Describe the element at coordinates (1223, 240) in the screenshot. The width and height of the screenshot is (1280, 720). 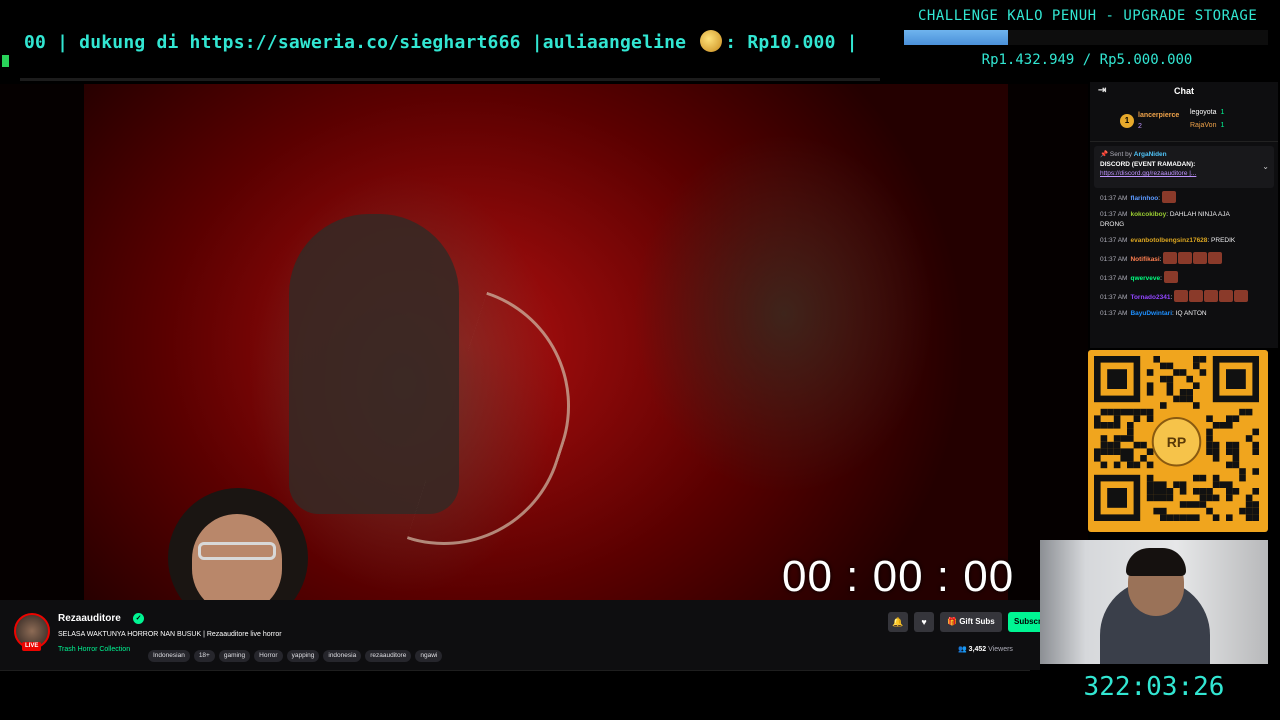
I see `chat-text: PREDIK` at that location.